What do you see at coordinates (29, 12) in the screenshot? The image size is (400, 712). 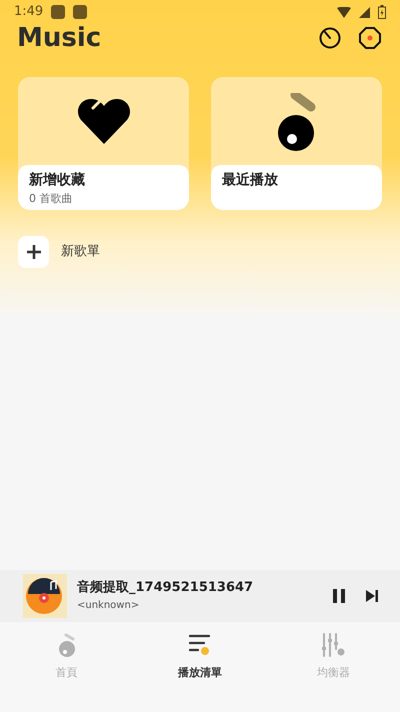 I see `status-time: 1:49` at bounding box center [29, 12].